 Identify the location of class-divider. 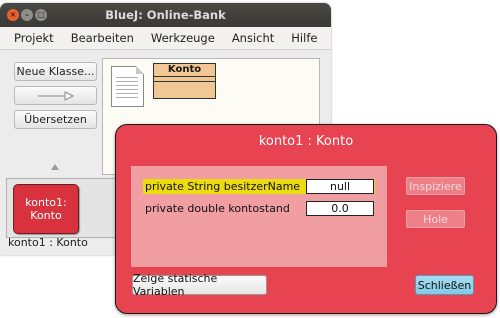
(184, 81).